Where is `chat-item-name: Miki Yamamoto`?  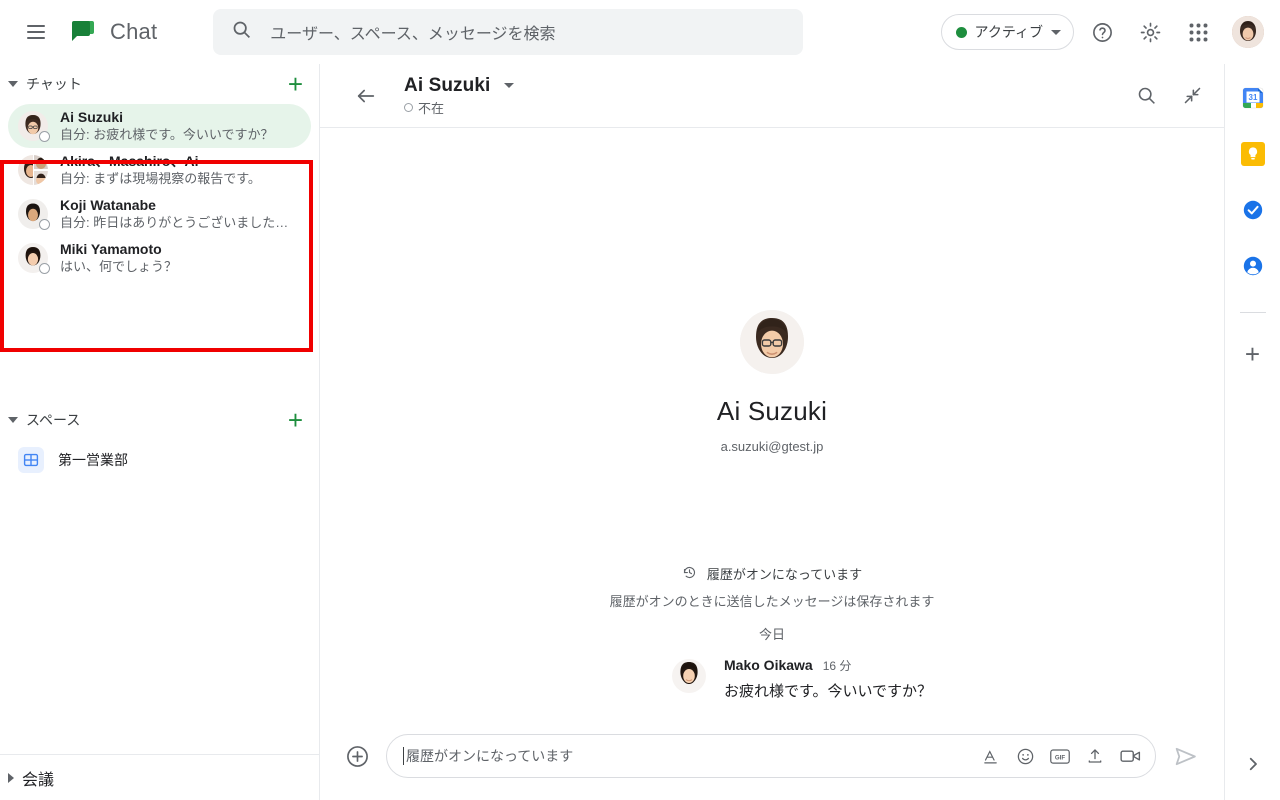 chat-item-name: Miki Yamamoto is located at coordinates (111, 249).